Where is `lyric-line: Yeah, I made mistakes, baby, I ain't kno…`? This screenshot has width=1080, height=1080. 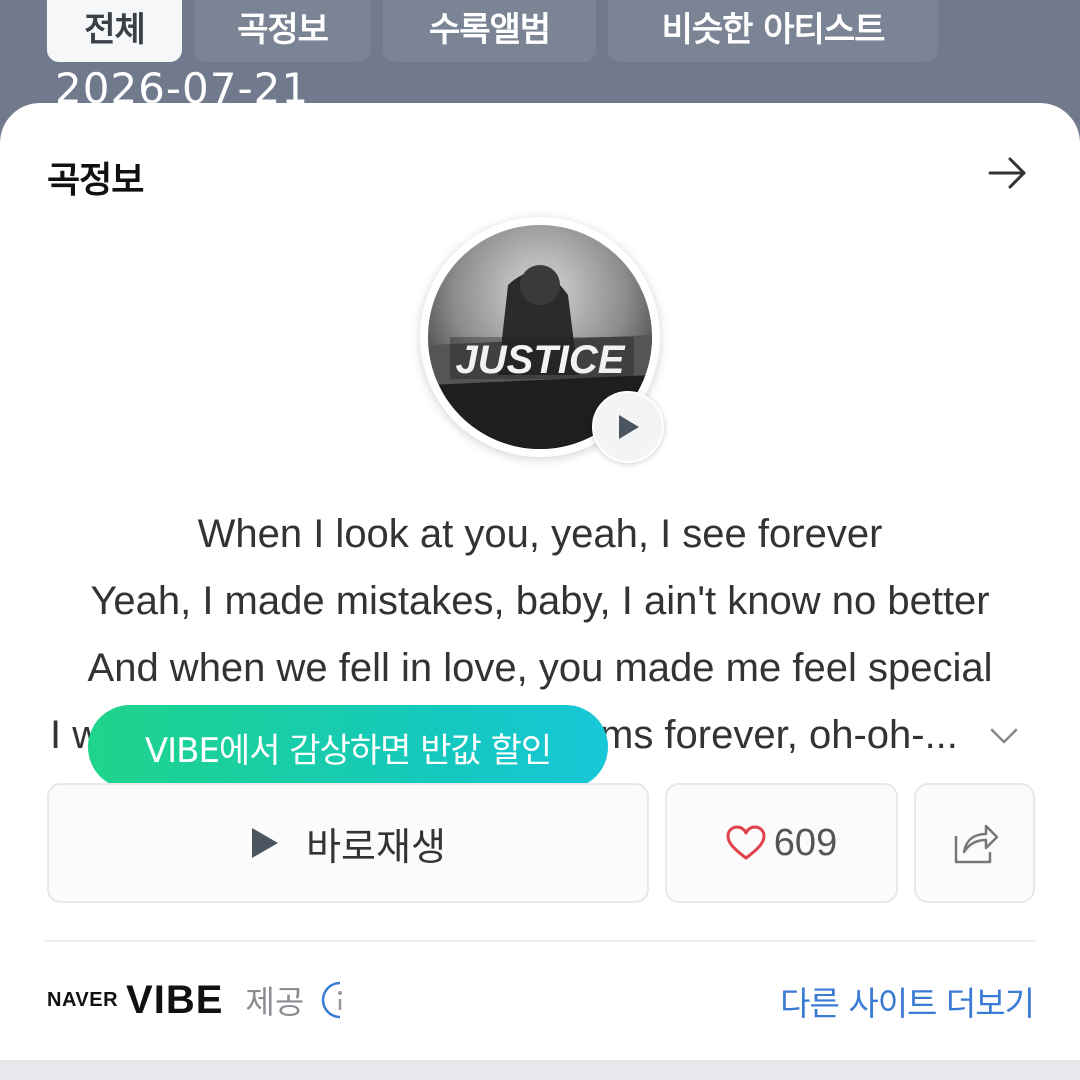 lyric-line: Yeah, I made mistakes, baby, I ain't kno… is located at coordinates (540, 601).